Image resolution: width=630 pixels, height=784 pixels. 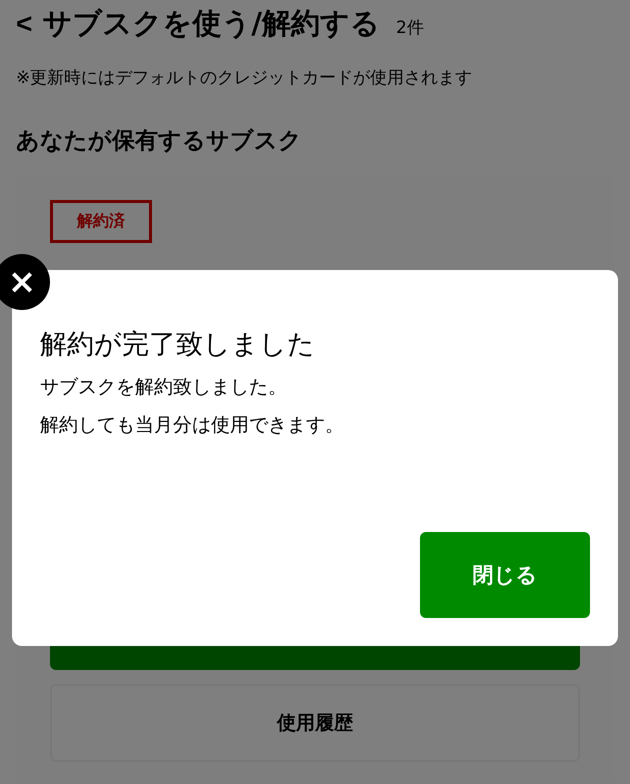 What do you see at coordinates (178, 345) in the screenshot?
I see `dialog-title: 解約が完了致しました` at bounding box center [178, 345].